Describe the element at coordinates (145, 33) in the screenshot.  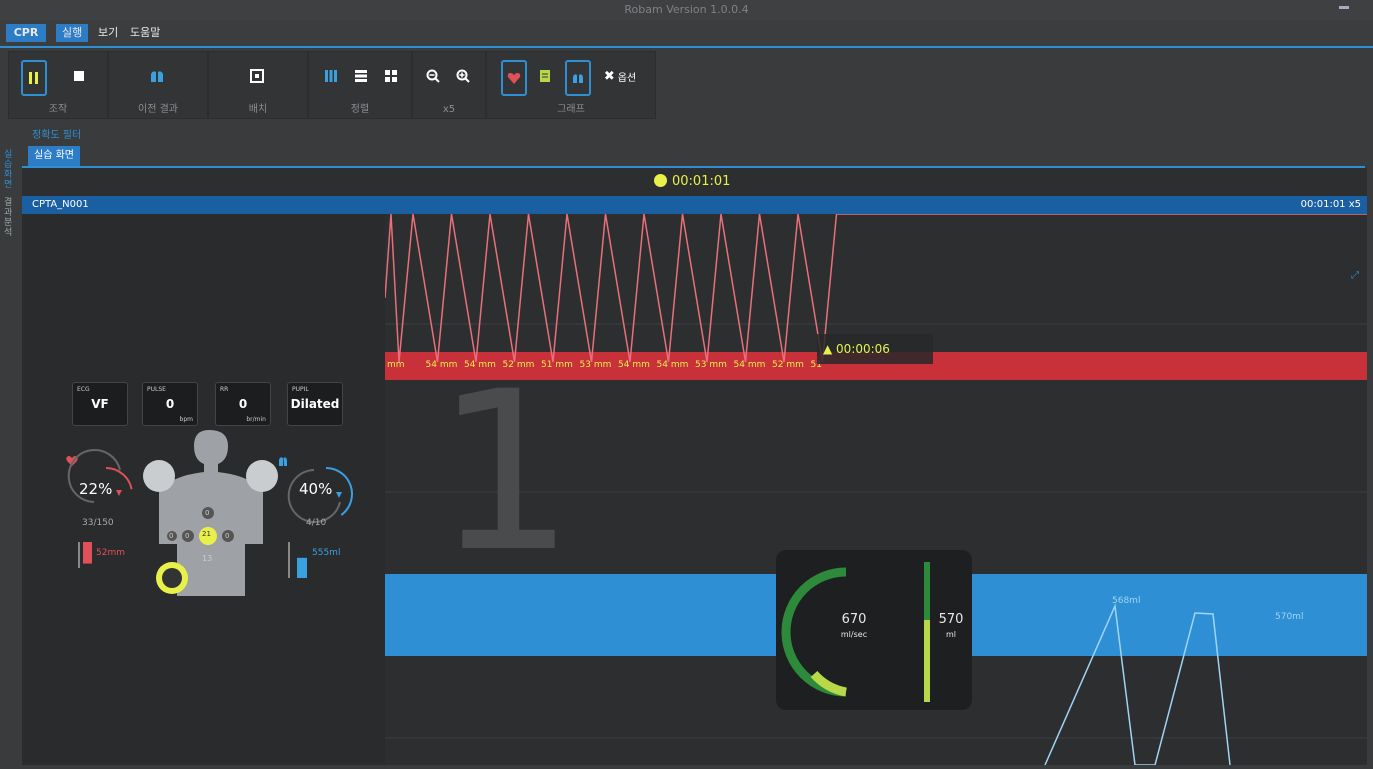
I see `menu-help: 도움말` at that location.